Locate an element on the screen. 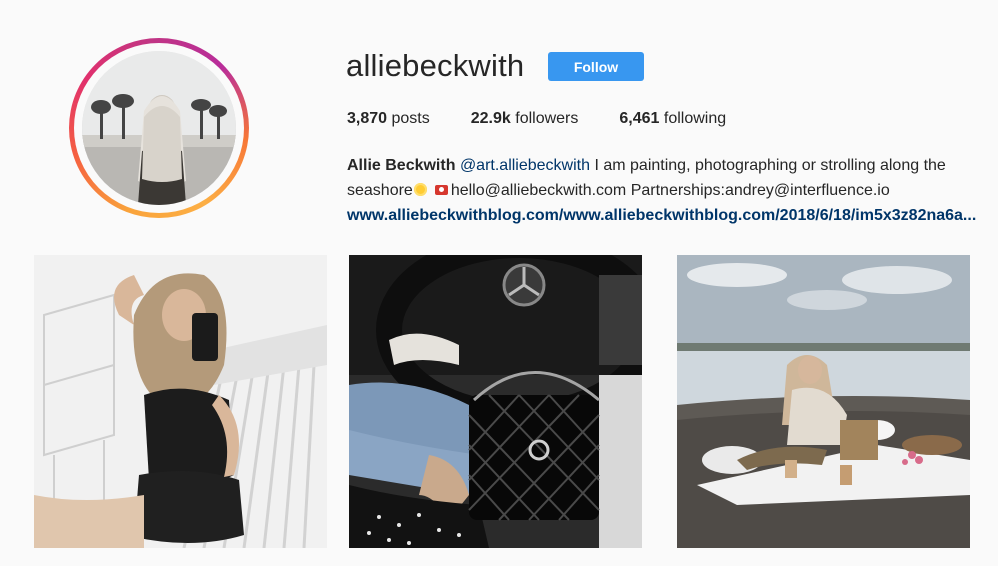  sun-emoji-icon is located at coordinates (420, 189).